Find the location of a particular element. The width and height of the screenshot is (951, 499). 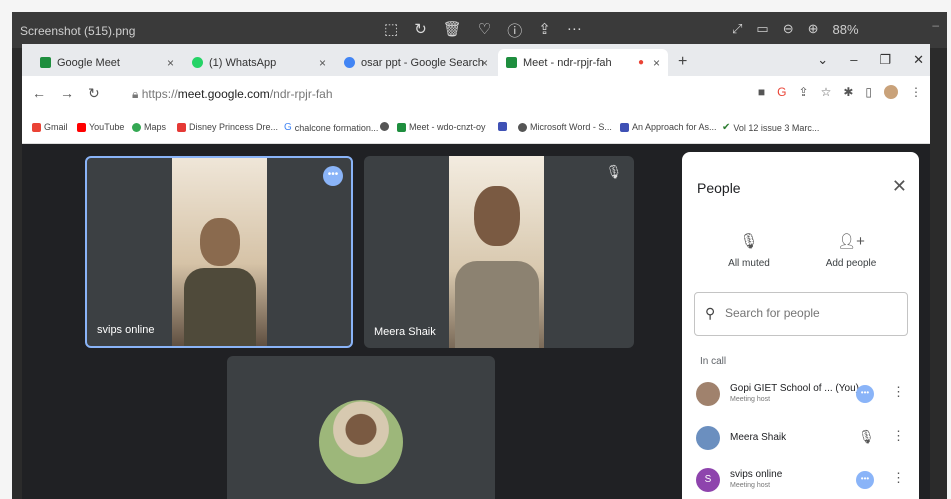

viewer-minimize: – is located at coordinates (935, 25).